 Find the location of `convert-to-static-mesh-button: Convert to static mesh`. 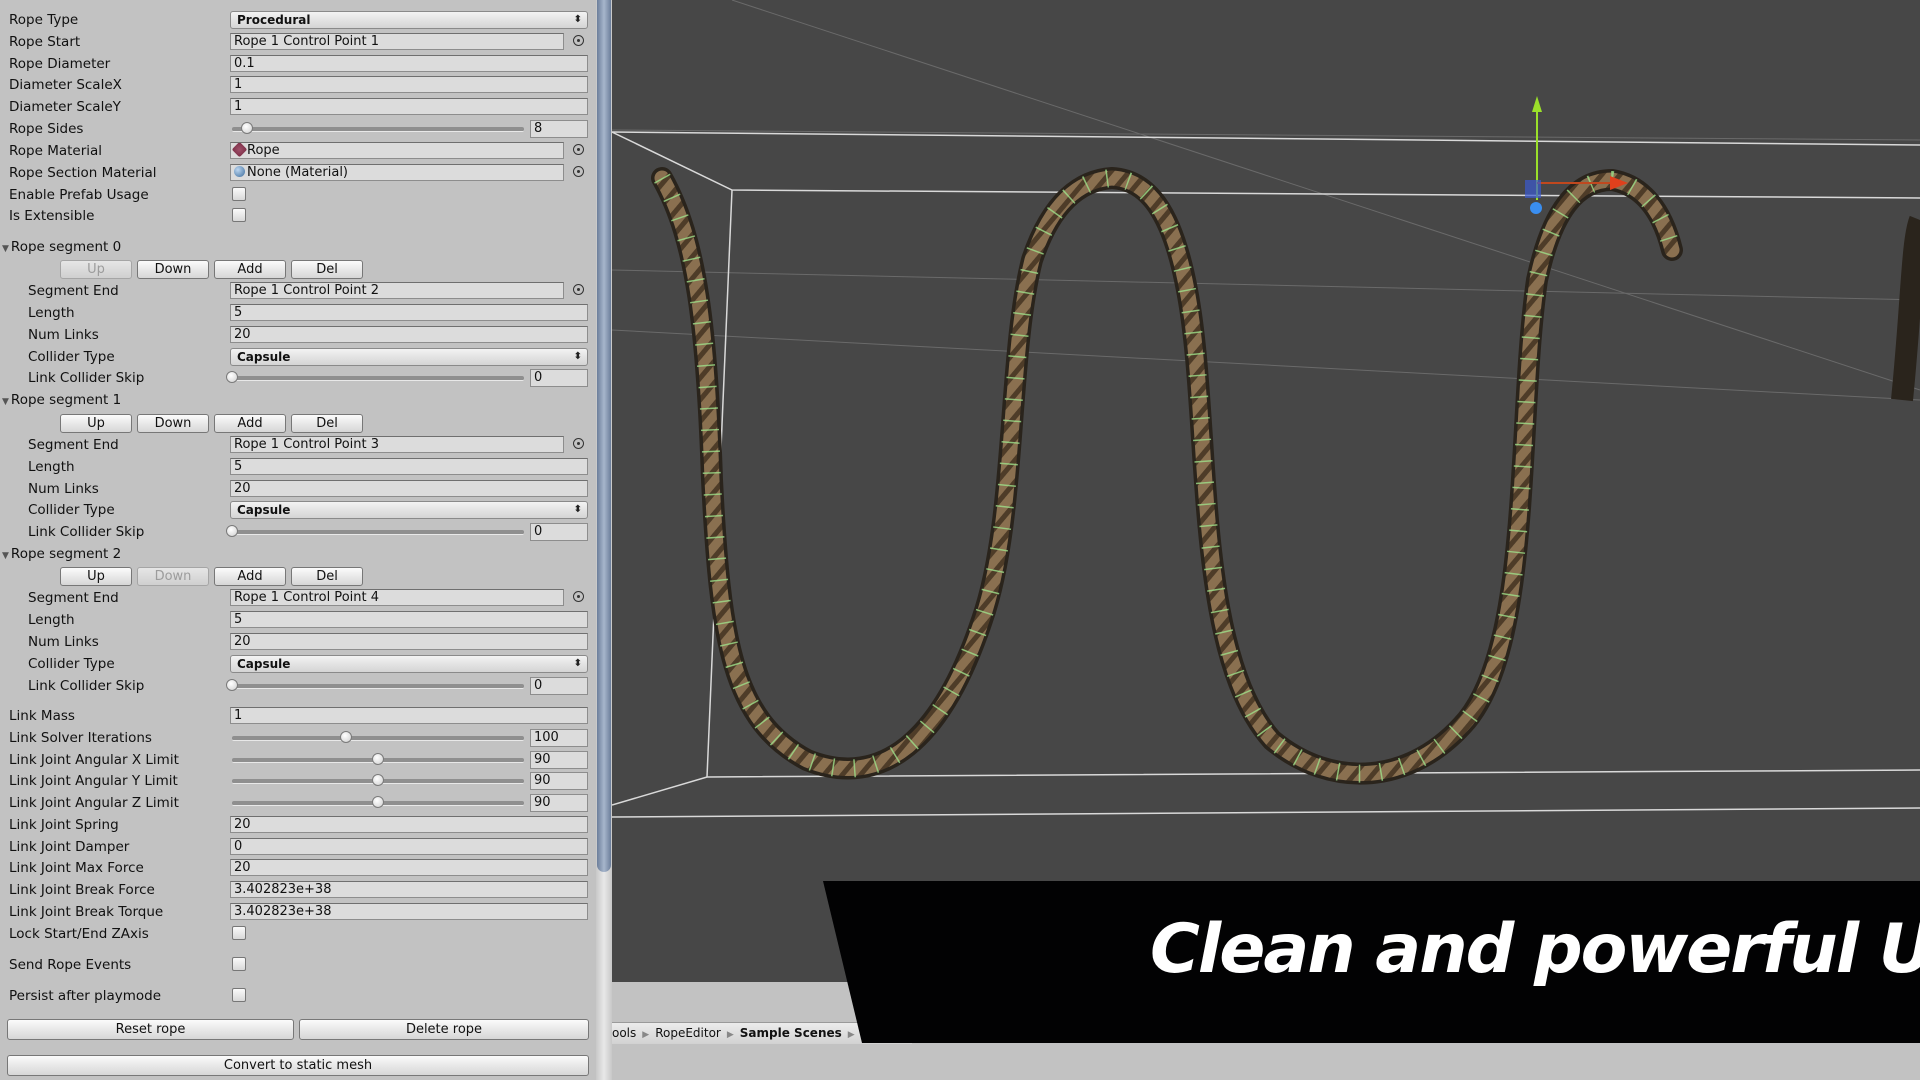

convert-to-static-mesh-button: Convert to static mesh is located at coordinates (298, 1065).